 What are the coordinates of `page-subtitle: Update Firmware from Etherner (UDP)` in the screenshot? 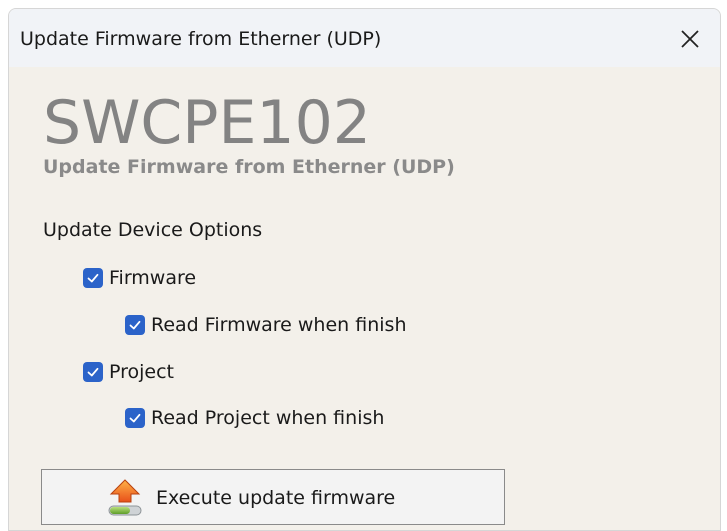 It's located at (249, 167).